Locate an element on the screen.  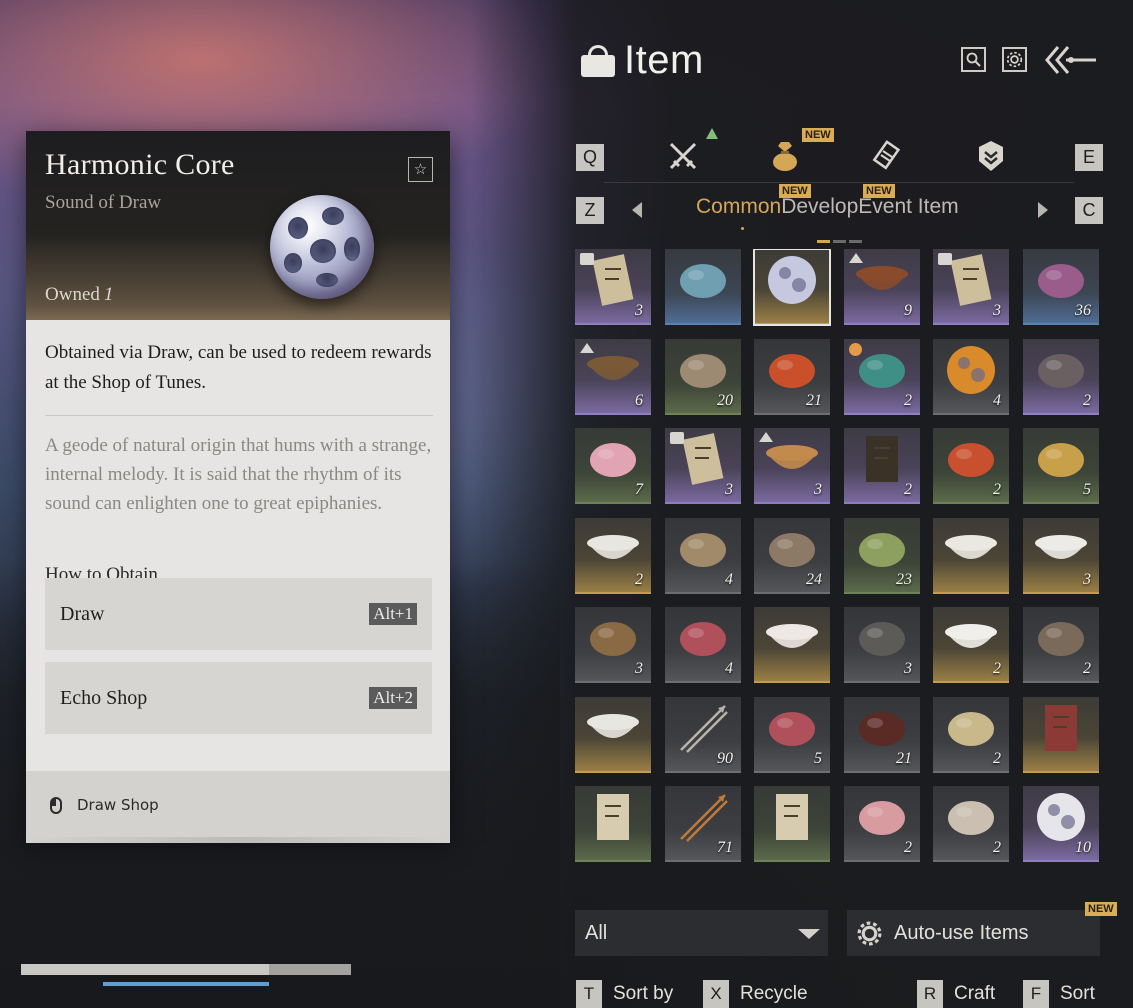
recycle-action: X Recycle is located at coordinates (755, 994).